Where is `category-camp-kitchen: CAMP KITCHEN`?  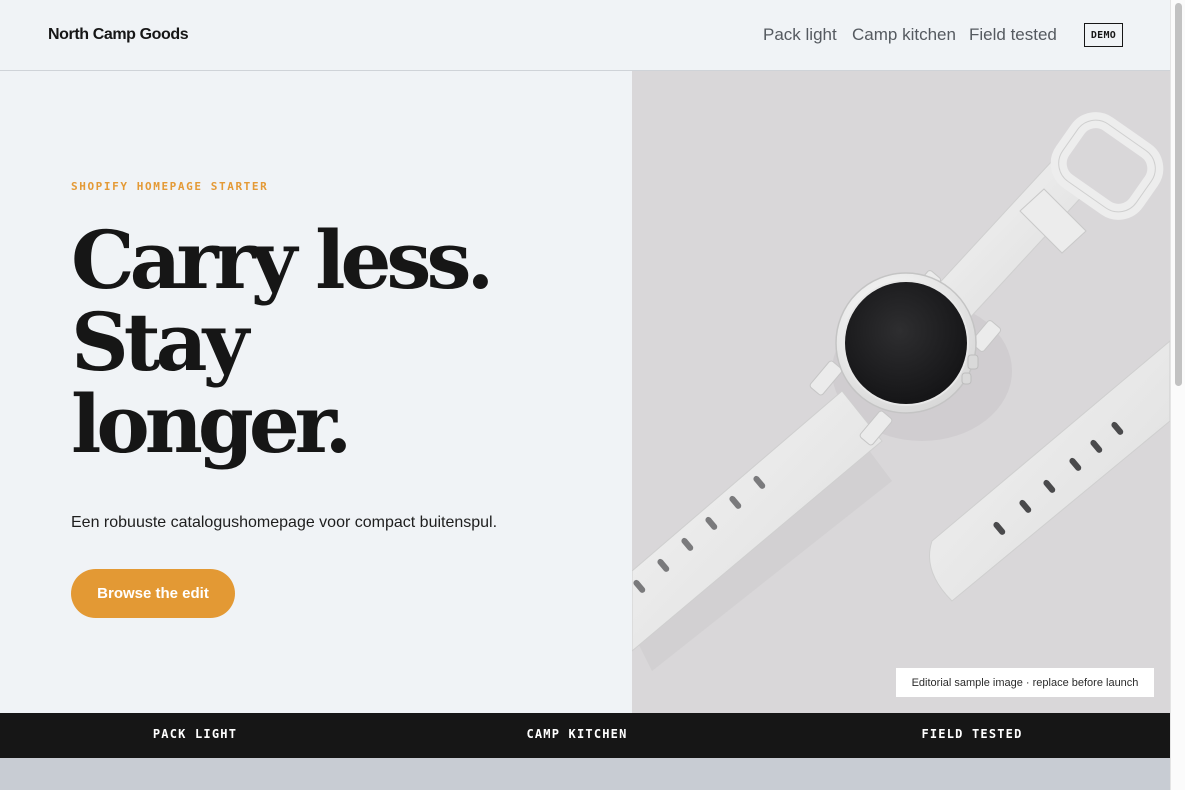
category-camp-kitchen: CAMP KITCHEN is located at coordinates (577, 734).